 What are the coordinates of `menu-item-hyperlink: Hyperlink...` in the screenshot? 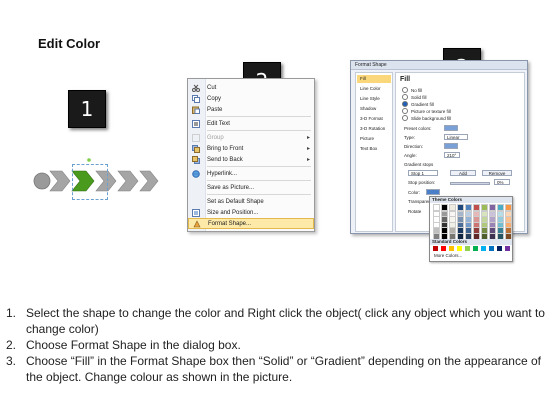 It's located at (251, 173).